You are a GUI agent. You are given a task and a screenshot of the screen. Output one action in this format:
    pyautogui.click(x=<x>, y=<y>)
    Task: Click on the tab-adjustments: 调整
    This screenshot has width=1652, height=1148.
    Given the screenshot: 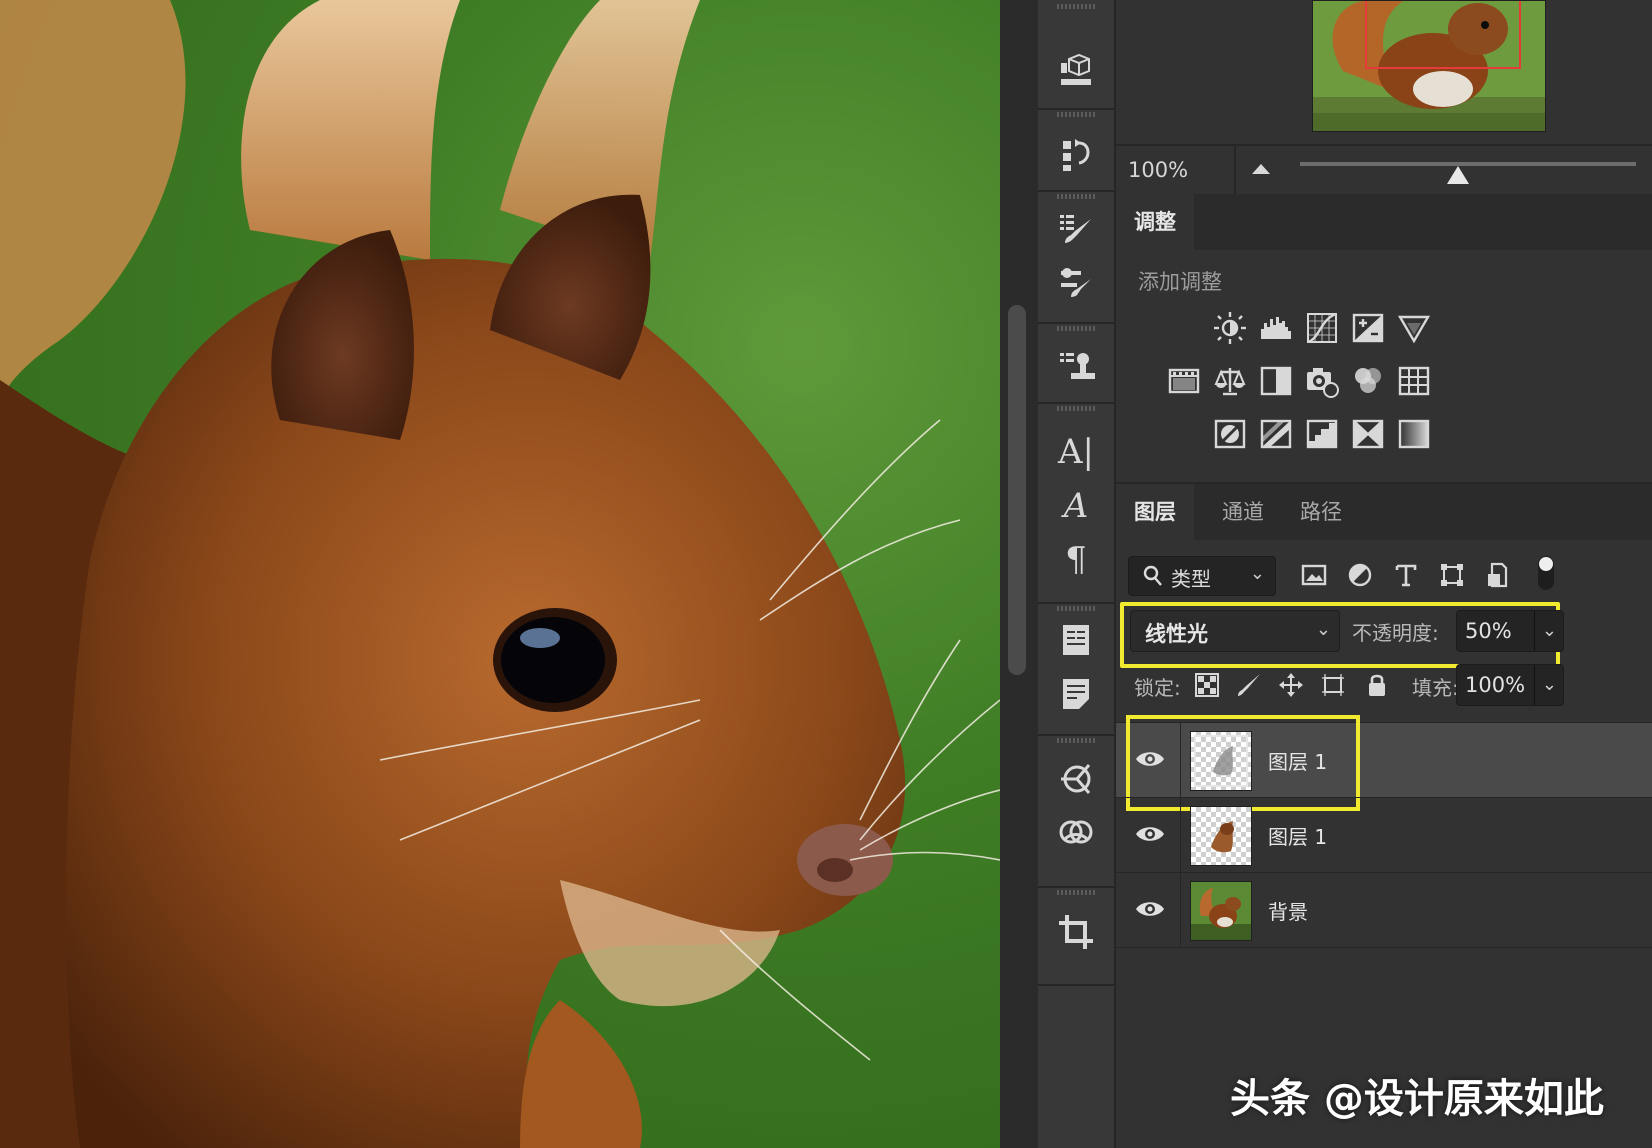 What is the action you would take?
    pyautogui.click(x=1155, y=222)
    